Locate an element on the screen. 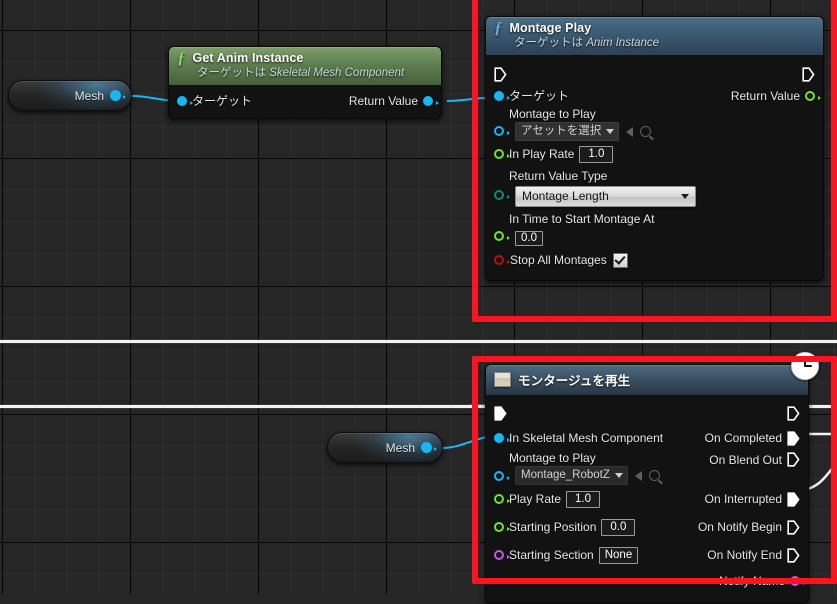  return-value-type-input-pin is located at coordinates (502, 195).